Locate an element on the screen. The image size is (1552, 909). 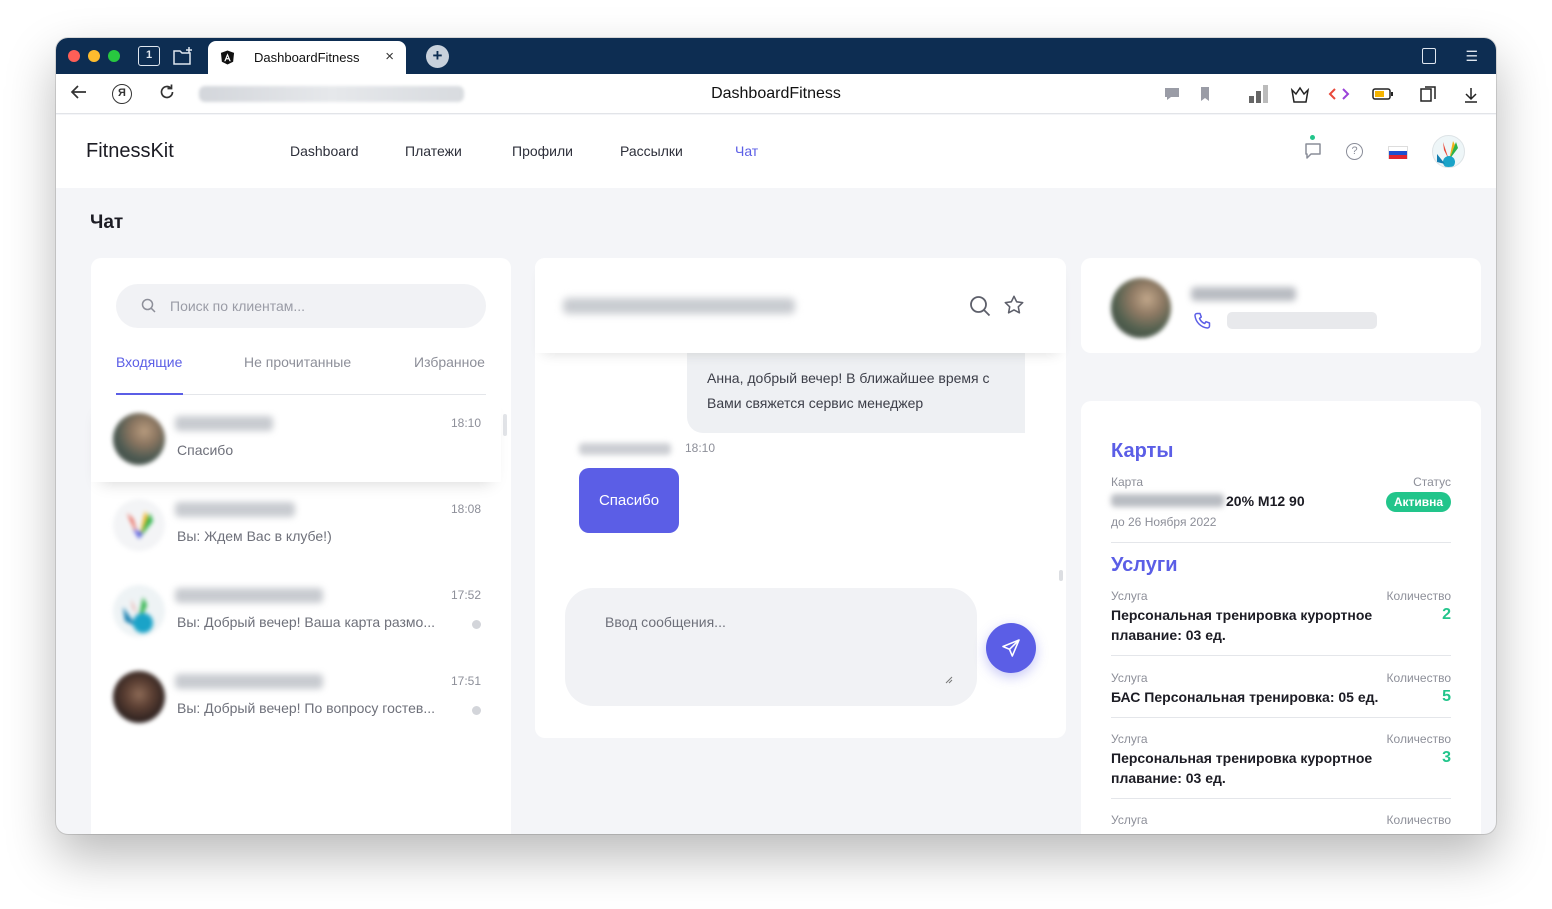
client-item: 18:08 Вы: Ждем Вас в клубе!) is located at coordinates (296, 525).